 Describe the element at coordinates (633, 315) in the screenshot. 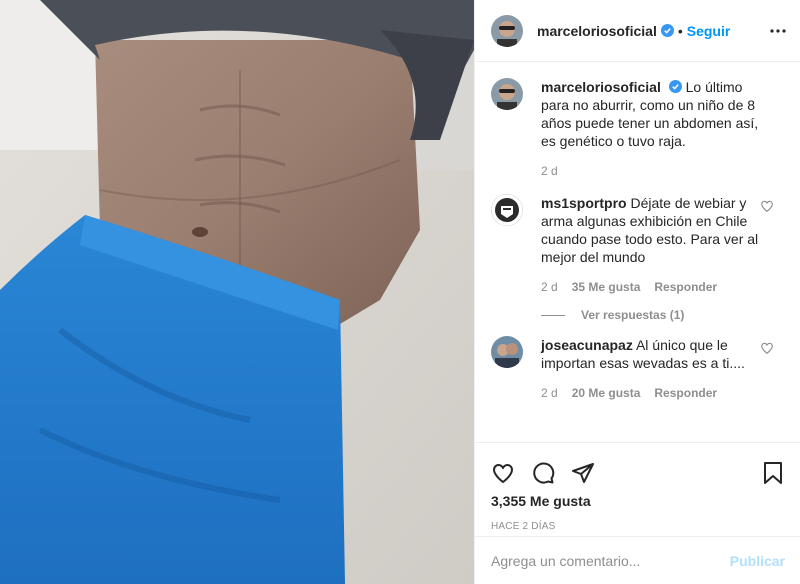

I see `view-replies-label: Ver respuestas (1)` at that location.